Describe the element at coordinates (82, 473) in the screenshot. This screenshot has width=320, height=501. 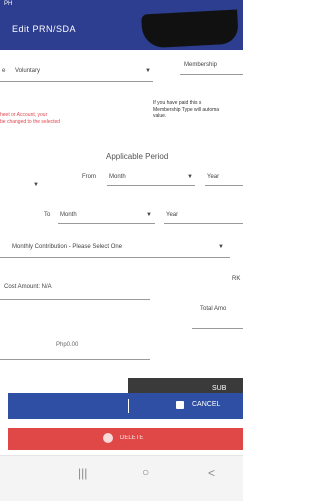
I see `recents-icon: |||` at that location.